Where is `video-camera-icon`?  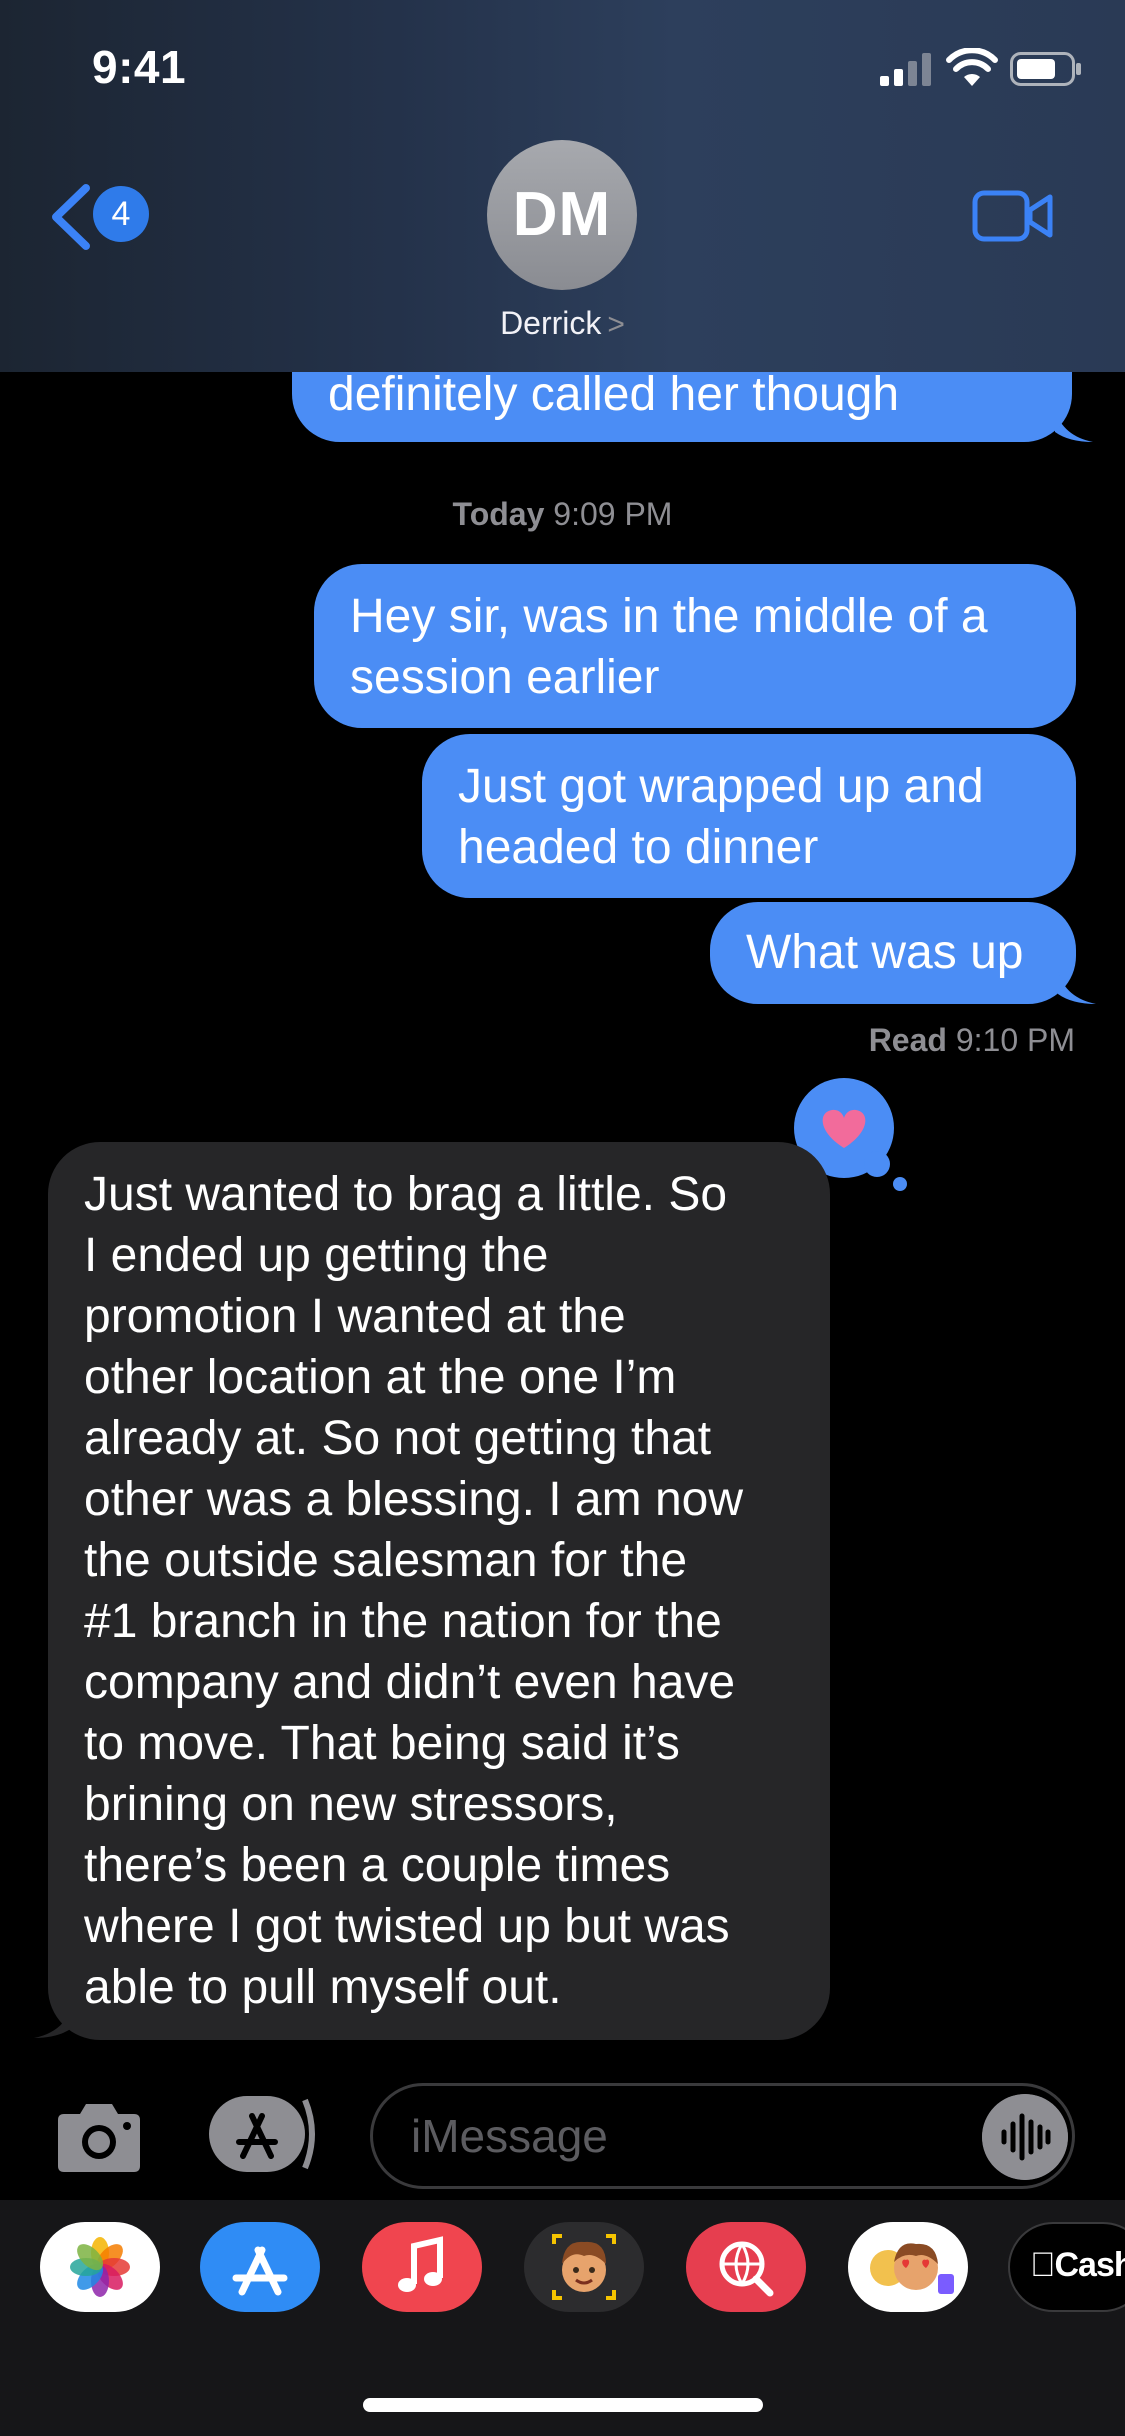 video-camera-icon is located at coordinates (1013, 216).